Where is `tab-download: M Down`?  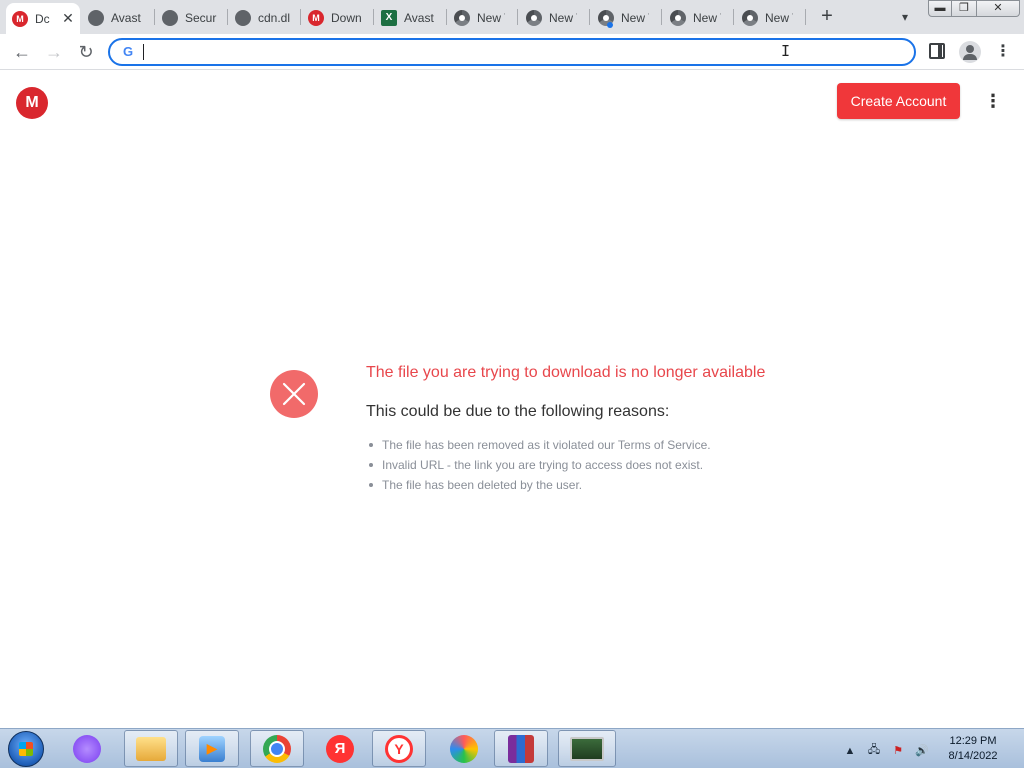
tab-download: M Down is located at coordinates (337, 17).